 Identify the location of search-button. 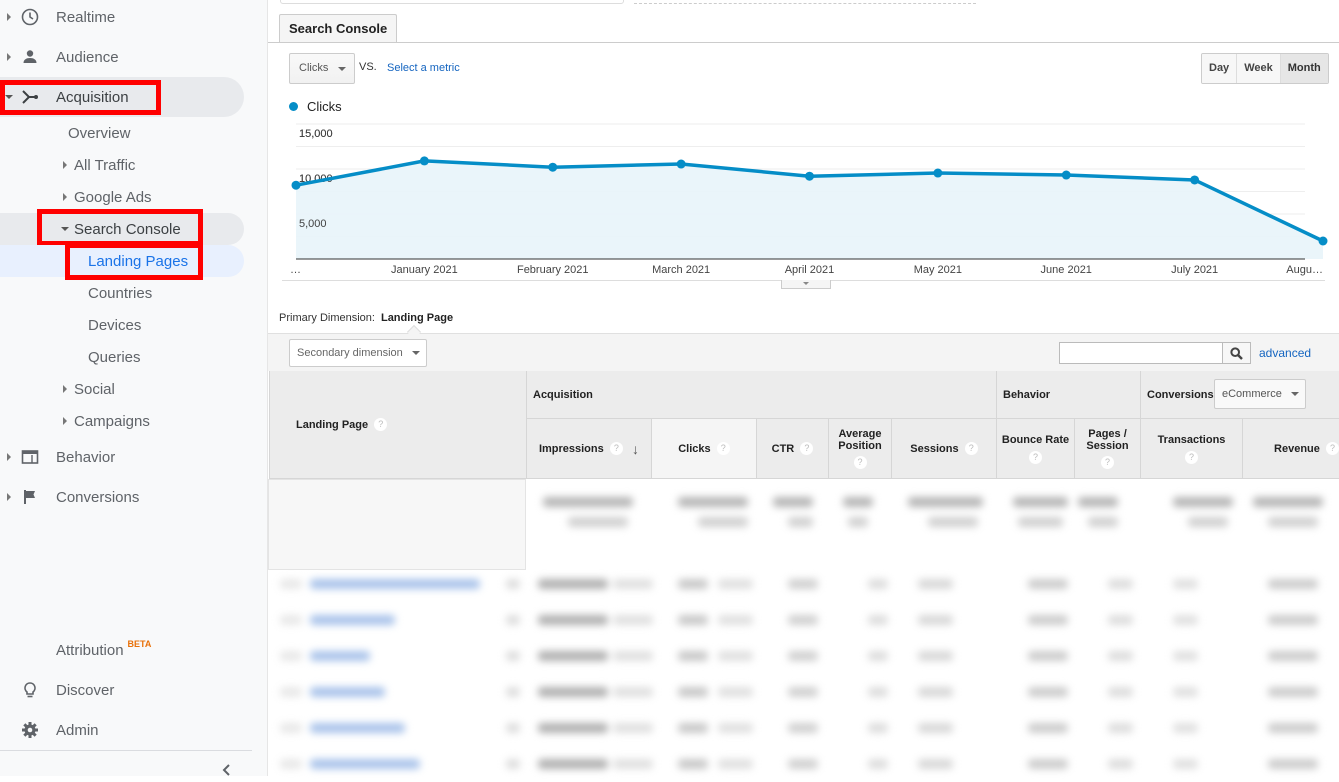
(1236, 353).